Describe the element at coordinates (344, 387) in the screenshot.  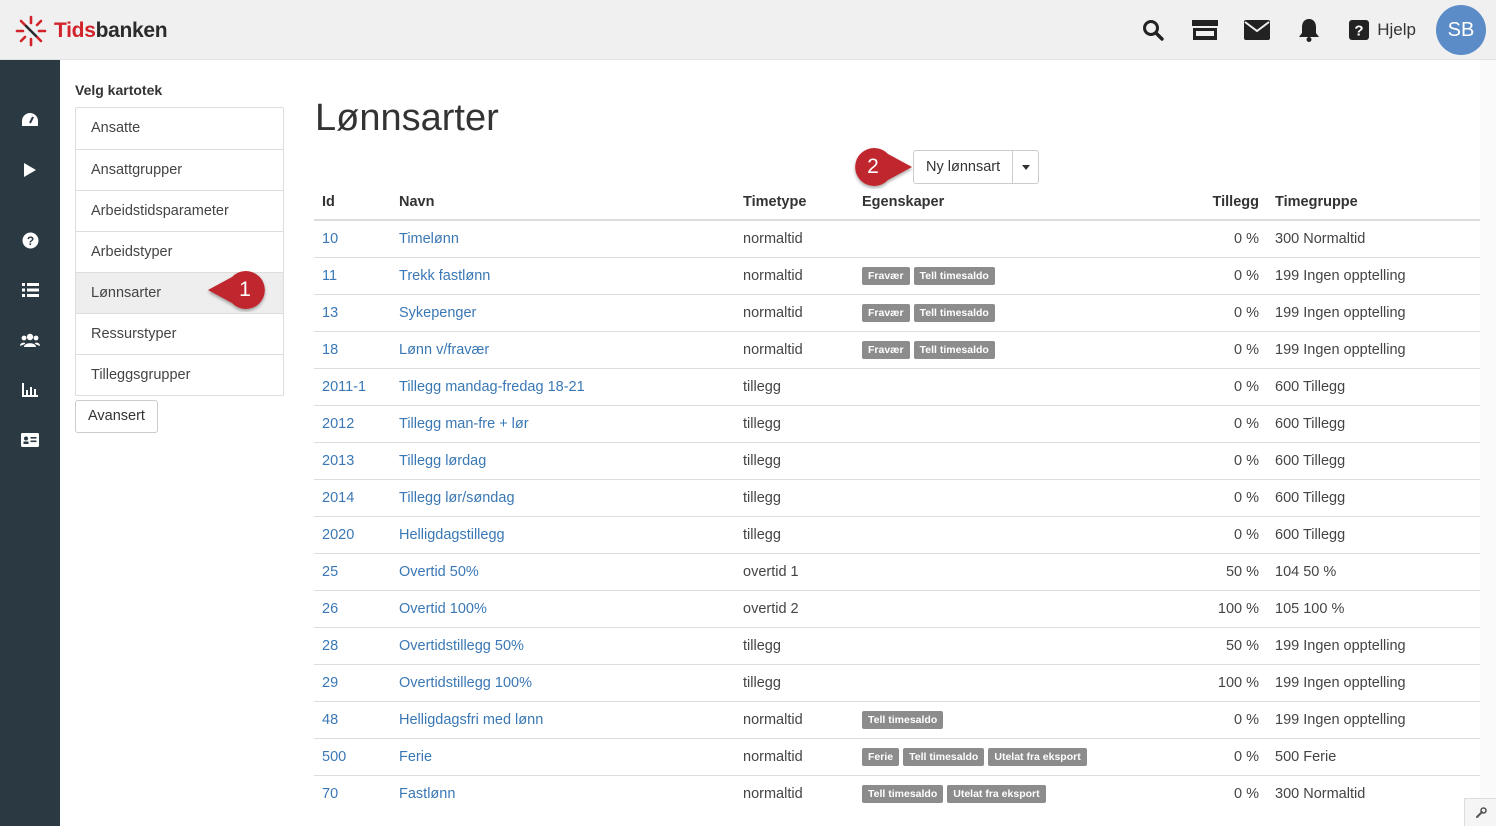
I see `id-link: 2011-1` at that location.